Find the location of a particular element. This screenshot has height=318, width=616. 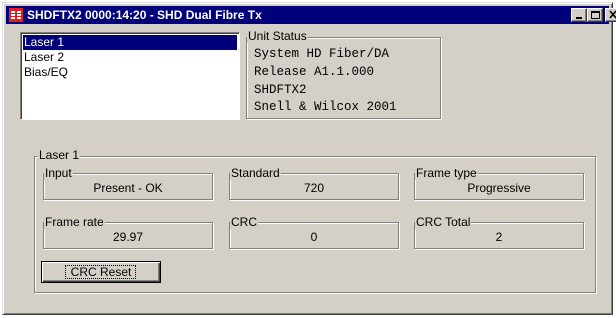

status-line-release: Release A1.1.000 is located at coordinates (314, 72).